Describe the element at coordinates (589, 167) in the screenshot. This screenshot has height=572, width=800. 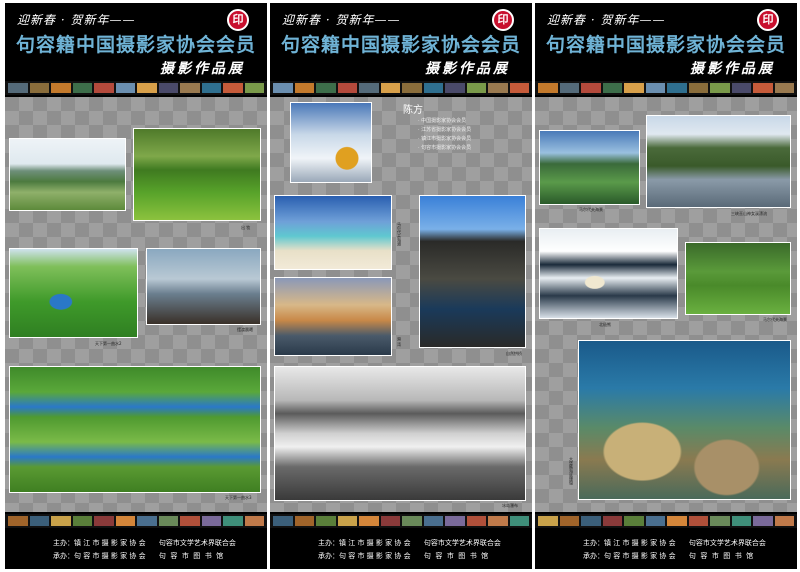
I see `photo-palm-beach` at that location.